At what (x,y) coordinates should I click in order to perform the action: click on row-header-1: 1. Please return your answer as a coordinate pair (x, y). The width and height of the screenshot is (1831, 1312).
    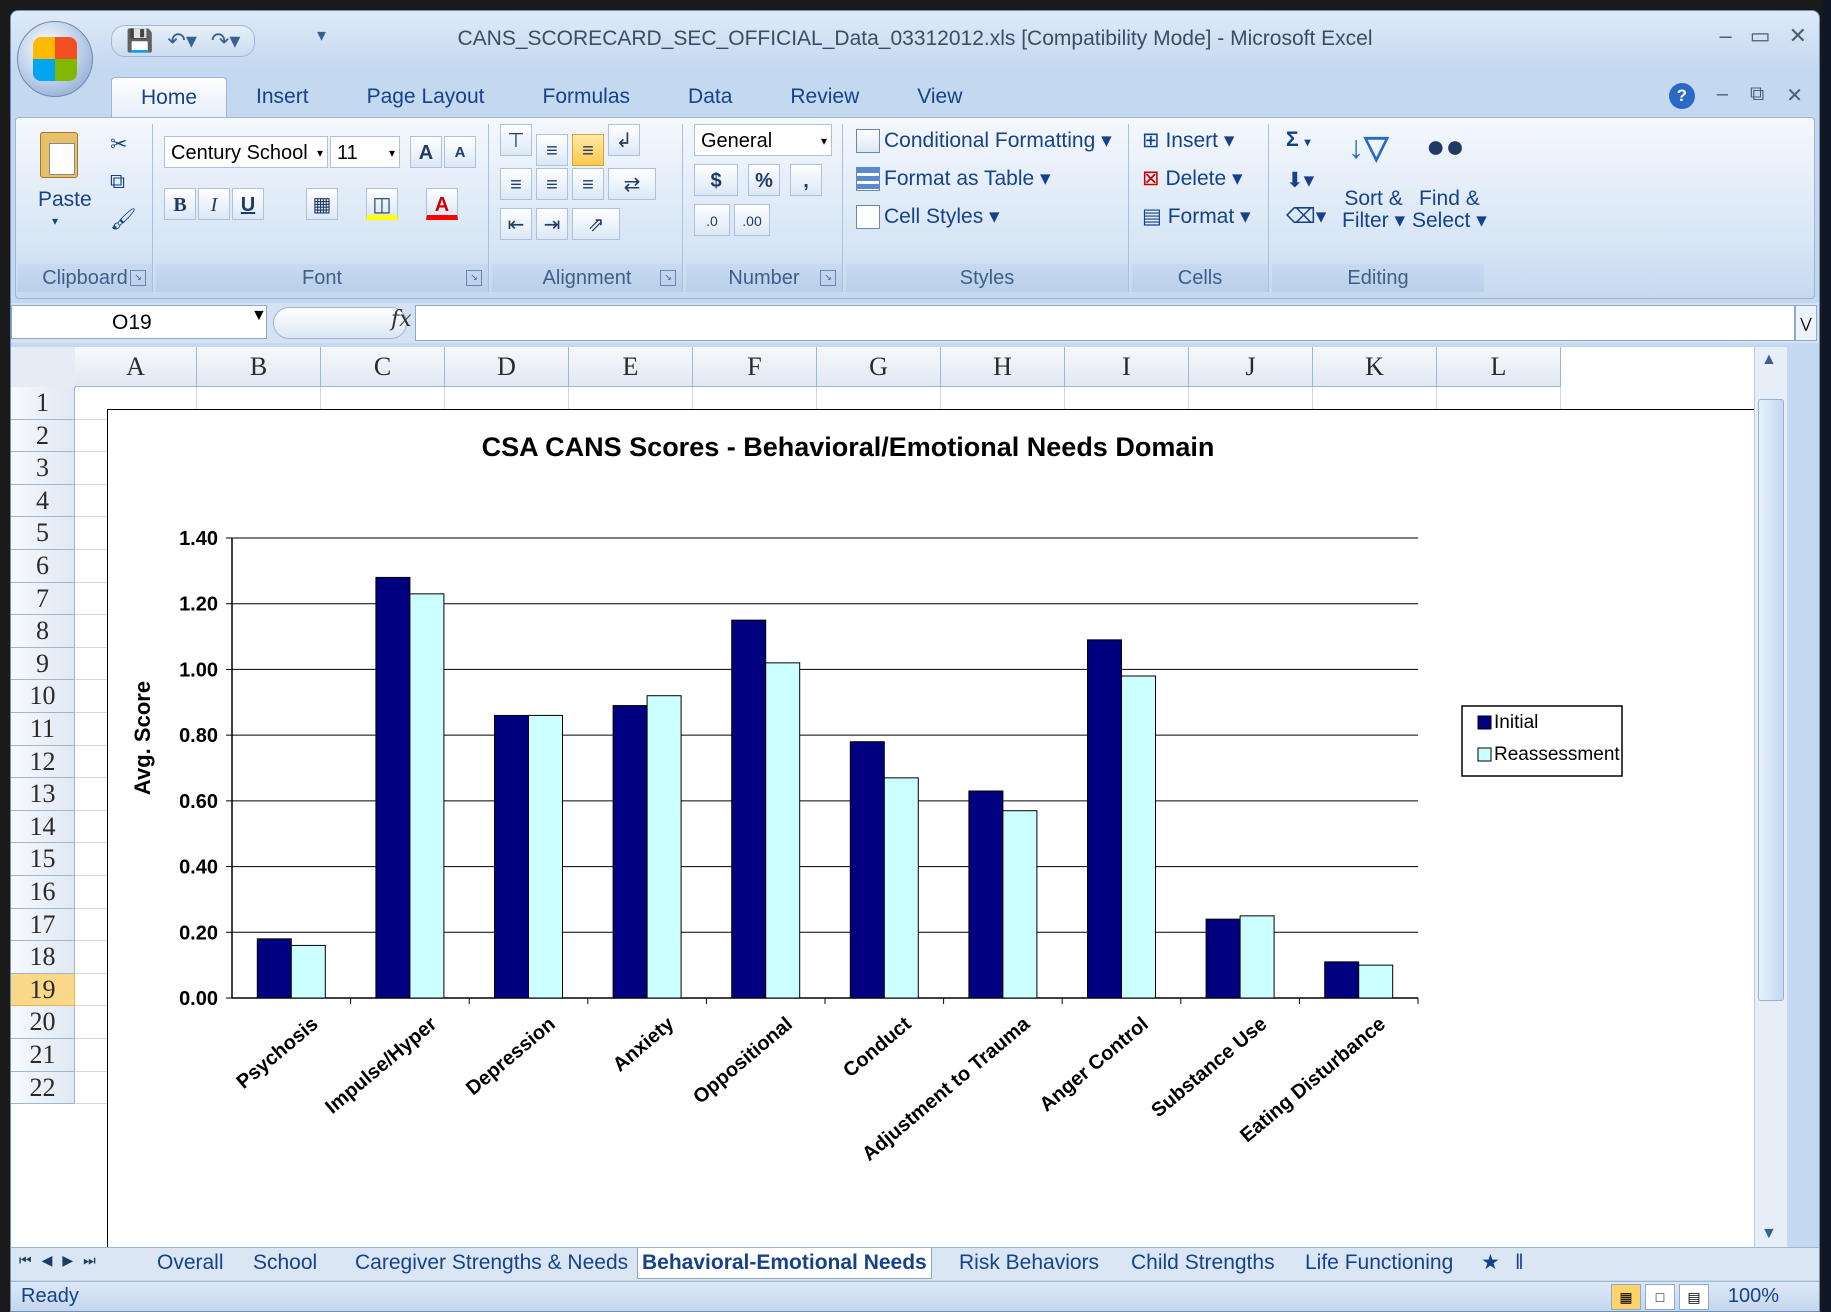
    Looking at the image, I should click on (43, 403).